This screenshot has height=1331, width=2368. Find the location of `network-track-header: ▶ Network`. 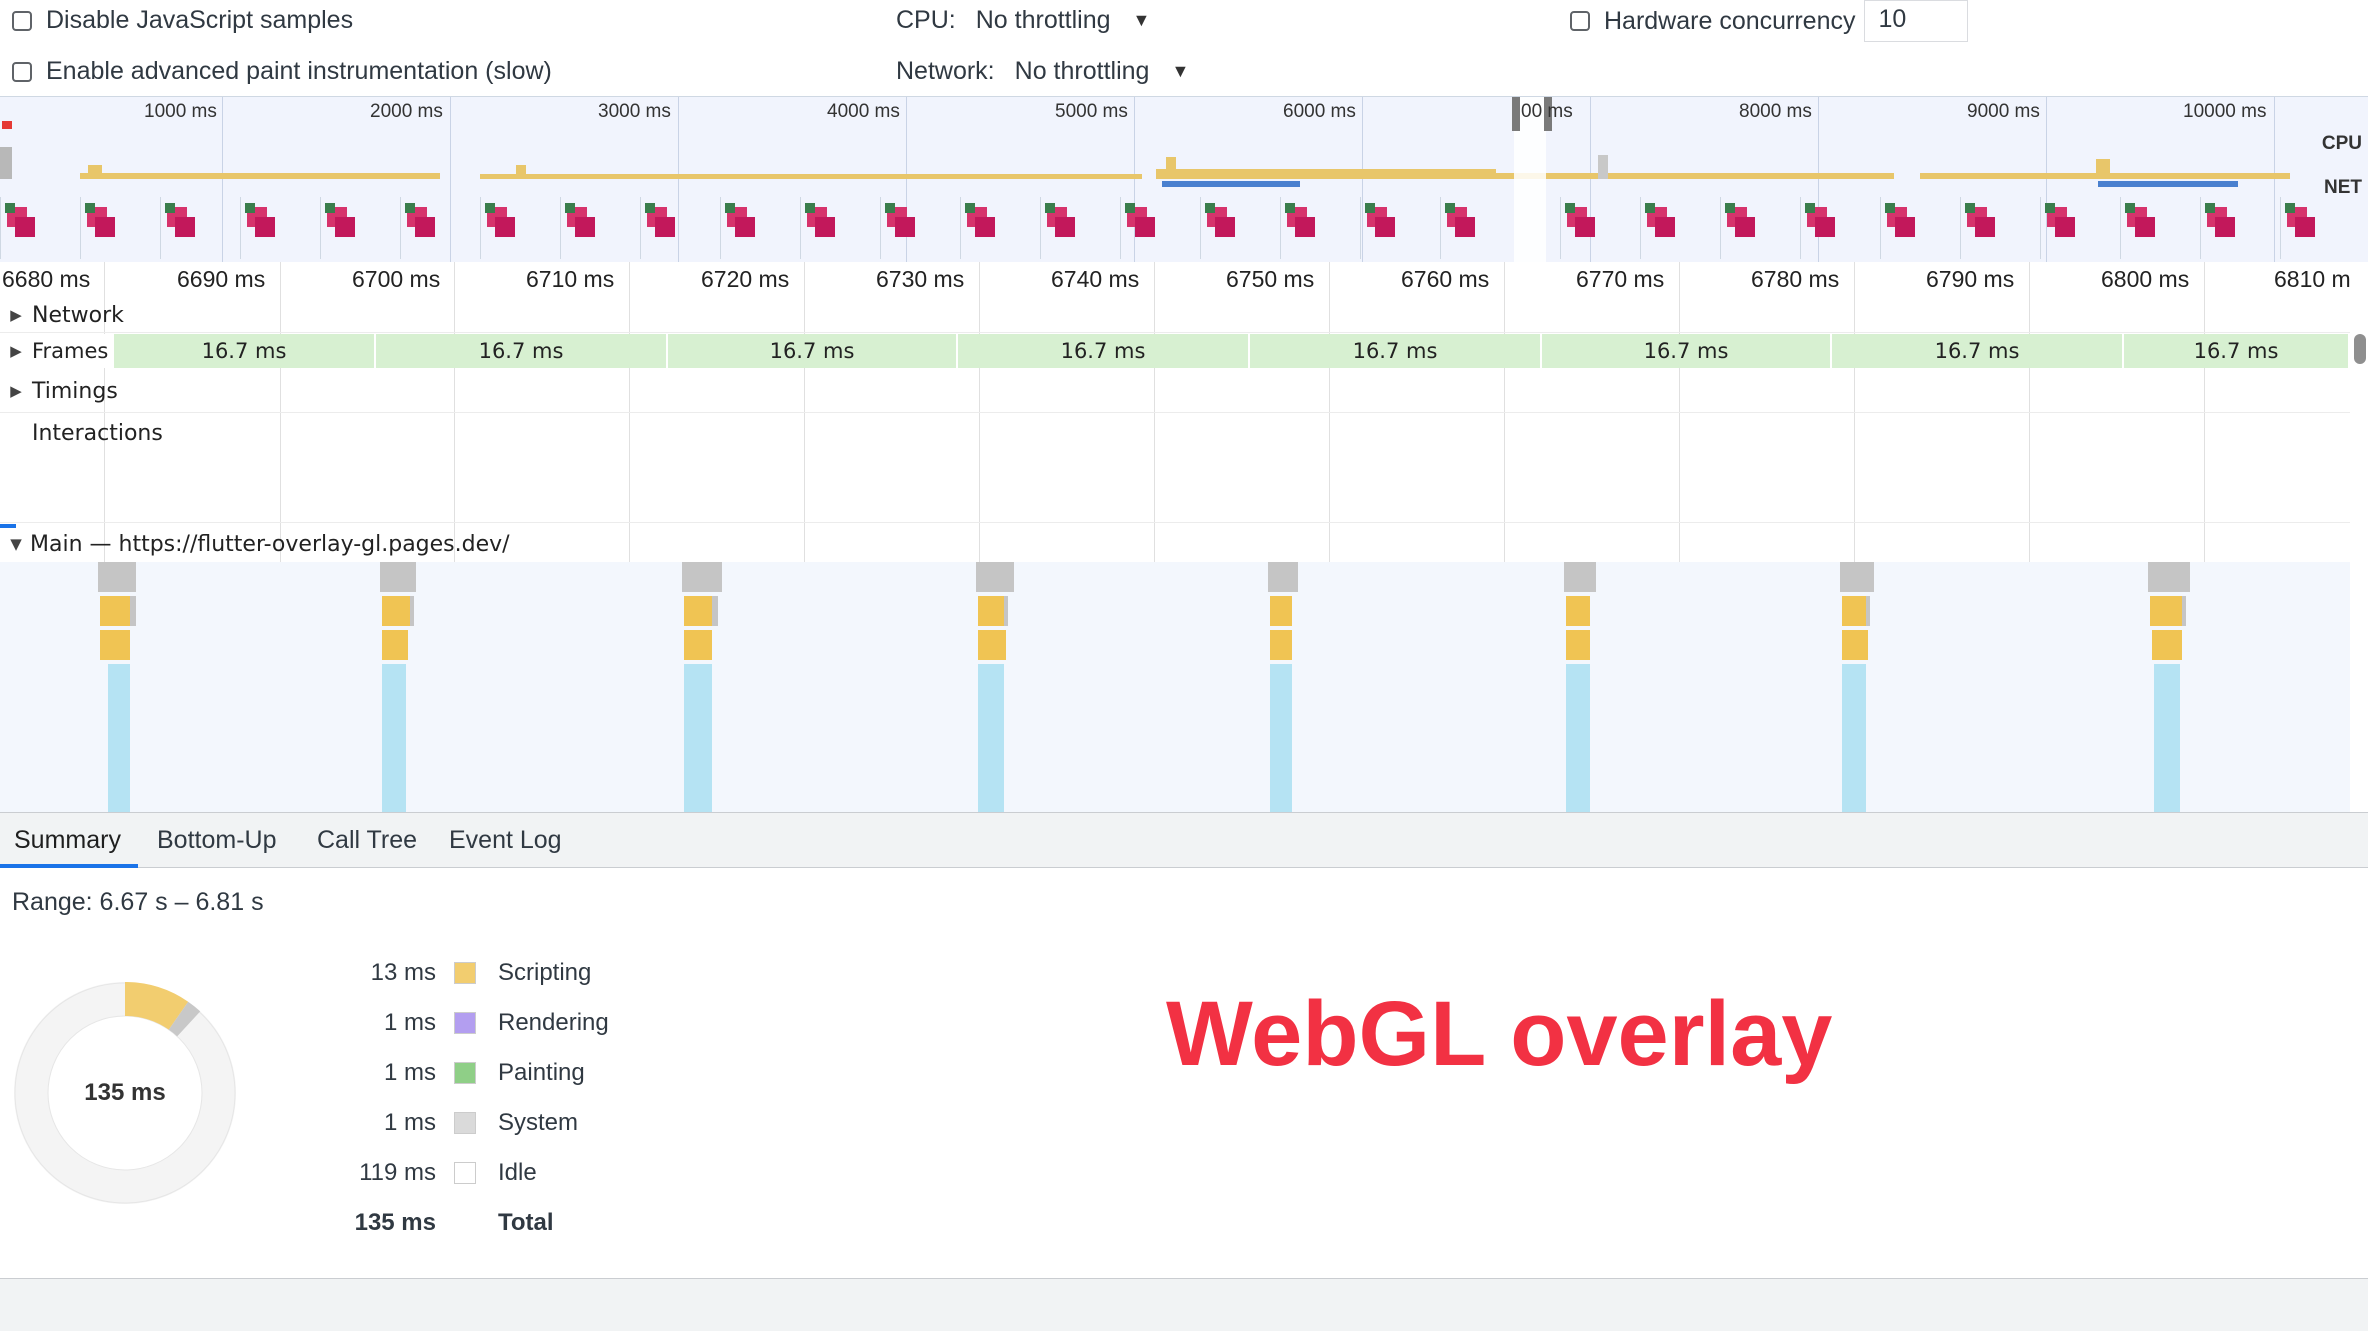

network-track-header: ▶ Network is located at coordinates (62, 315).